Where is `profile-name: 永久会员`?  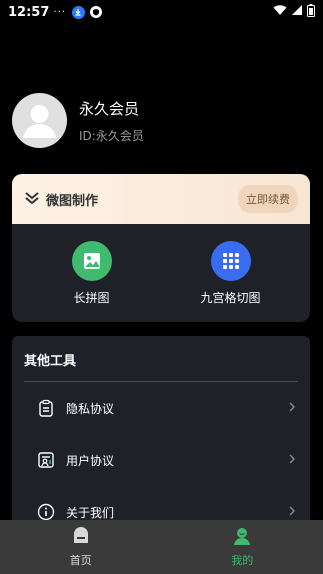 profile-name: 永久会员 is located at coordinates (109, 108).